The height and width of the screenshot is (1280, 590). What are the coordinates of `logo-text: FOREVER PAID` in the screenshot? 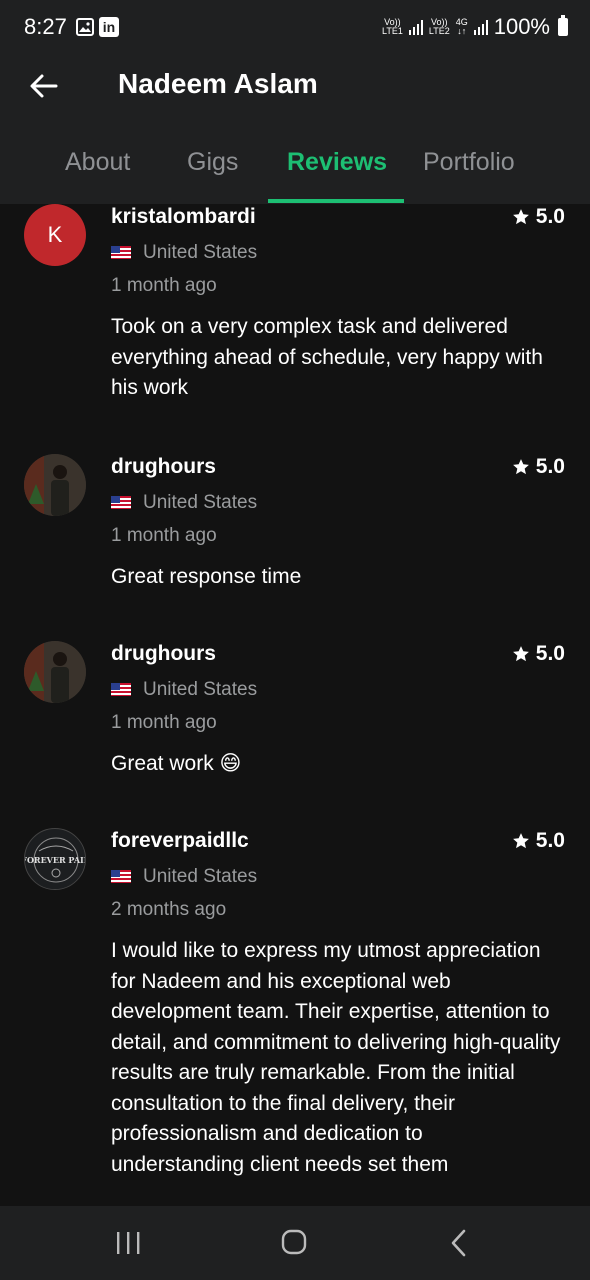 It's located at (55, 860).